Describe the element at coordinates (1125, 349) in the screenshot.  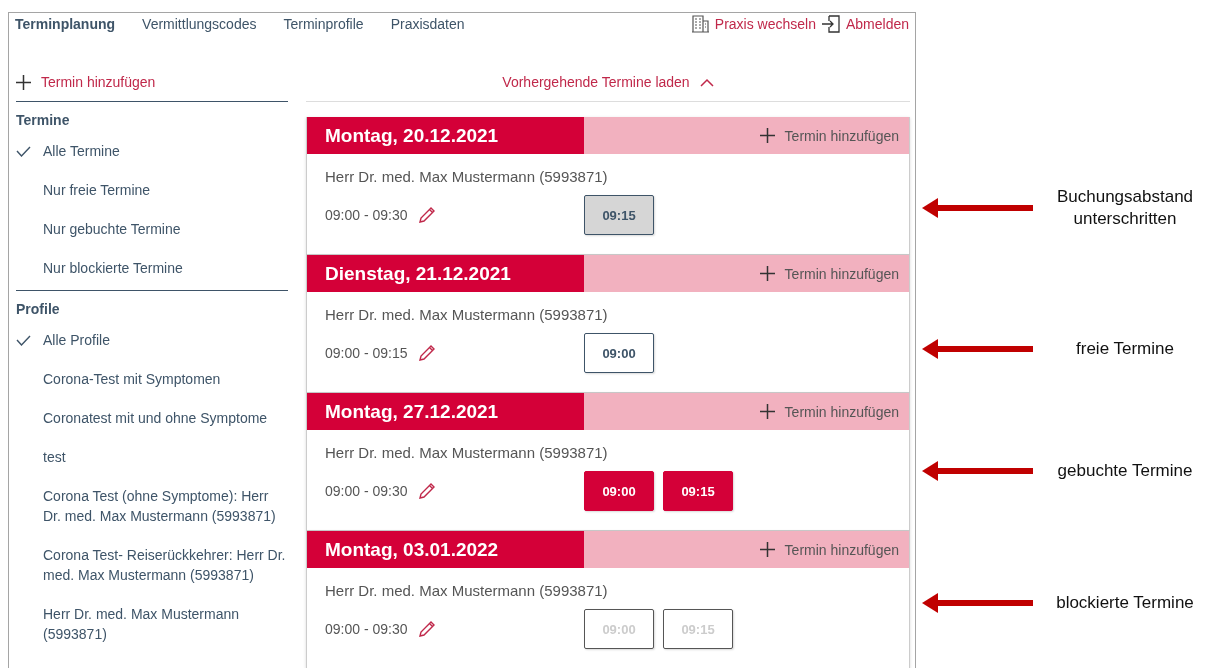
I see `annotation-label: freie Termine` at that location.